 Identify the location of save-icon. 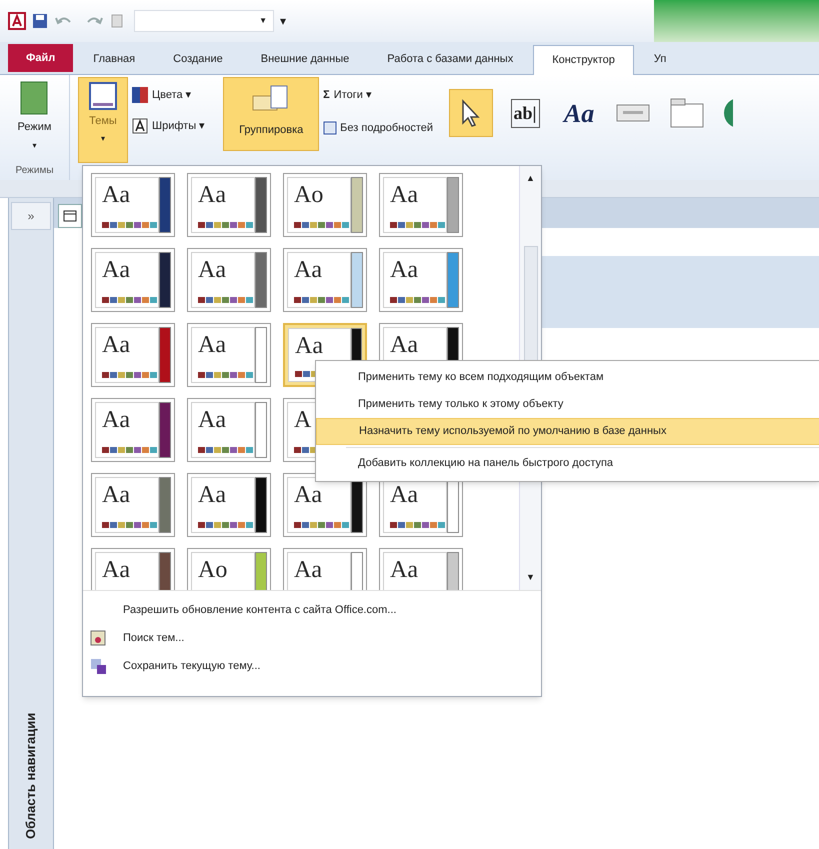
(40, 21).